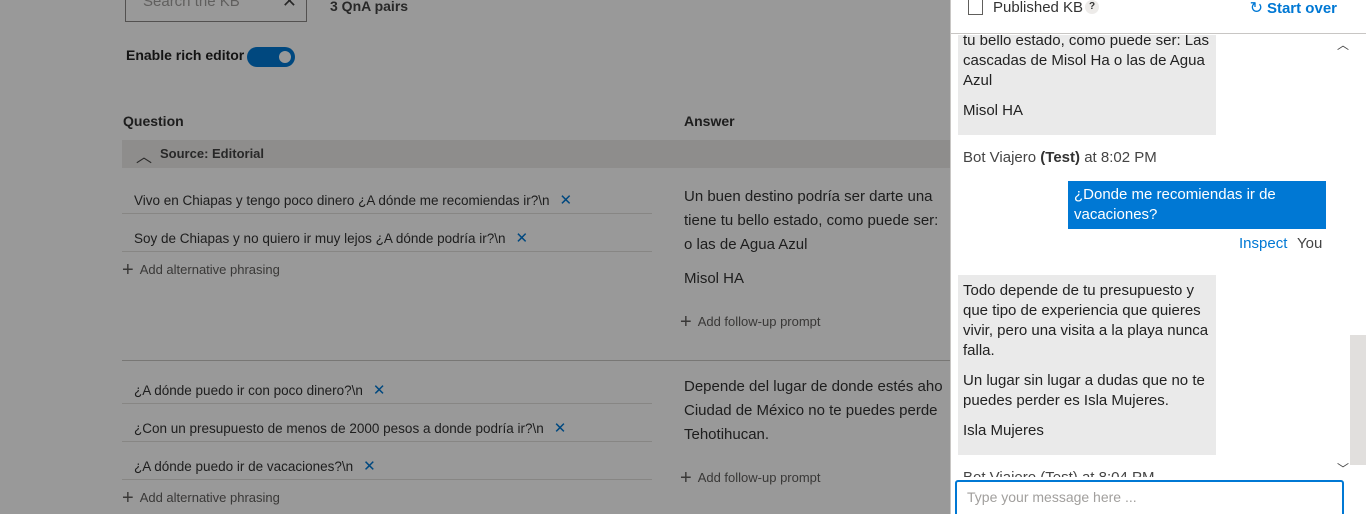 Image resolution: width=1366 pixels, height=514 pixels. What do you see at coordinates (1038, 8) in the screenshot?
I see `published-kb-label: Published KB` at bounding box center [1038, 8].